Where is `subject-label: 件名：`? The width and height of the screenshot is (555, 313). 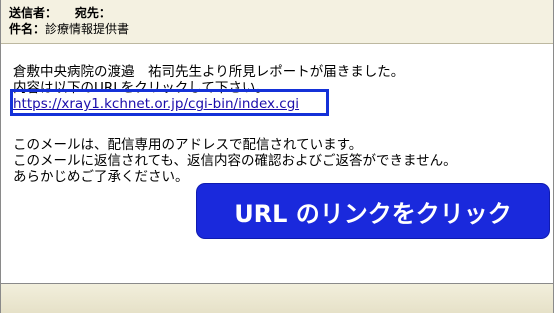
subject-label: 件名： is located at coordinates (27, 29).